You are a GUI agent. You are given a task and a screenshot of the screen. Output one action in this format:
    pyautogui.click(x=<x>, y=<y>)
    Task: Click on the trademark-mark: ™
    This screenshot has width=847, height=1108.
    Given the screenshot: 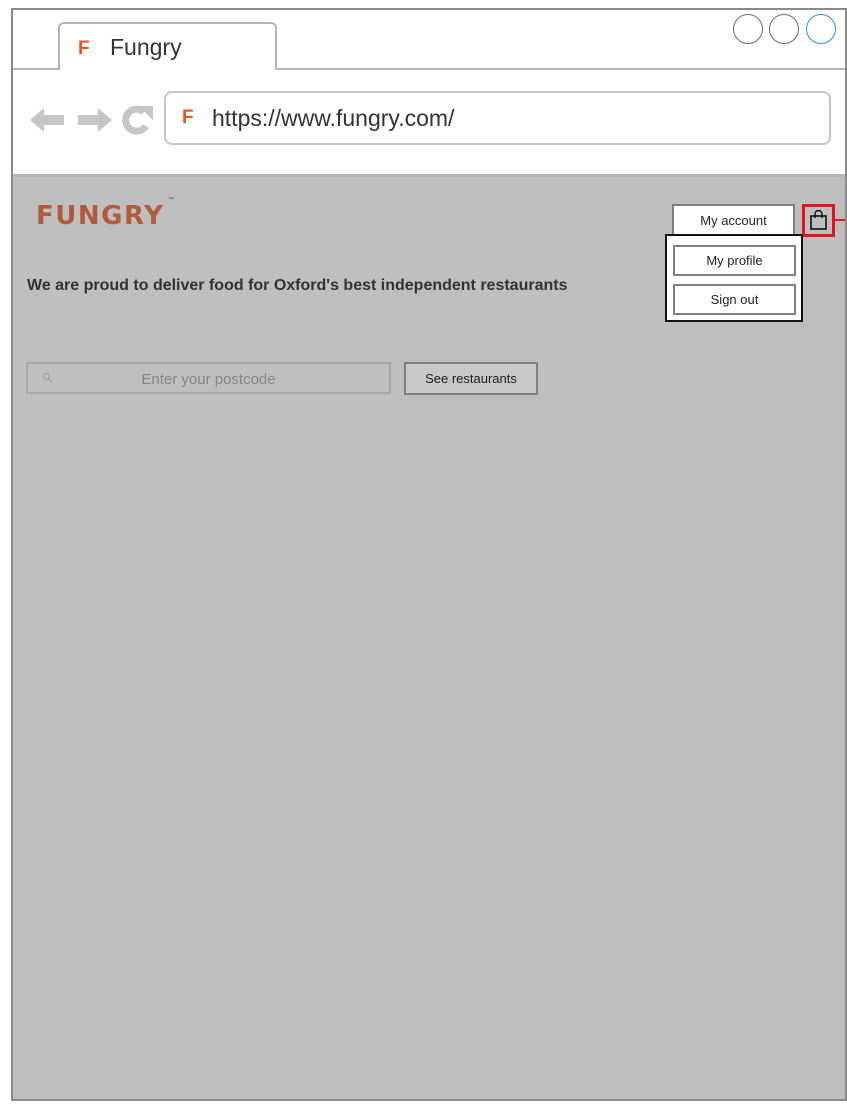 What is the action you would take?
    pyautogui.click(x=171, y=200)
    